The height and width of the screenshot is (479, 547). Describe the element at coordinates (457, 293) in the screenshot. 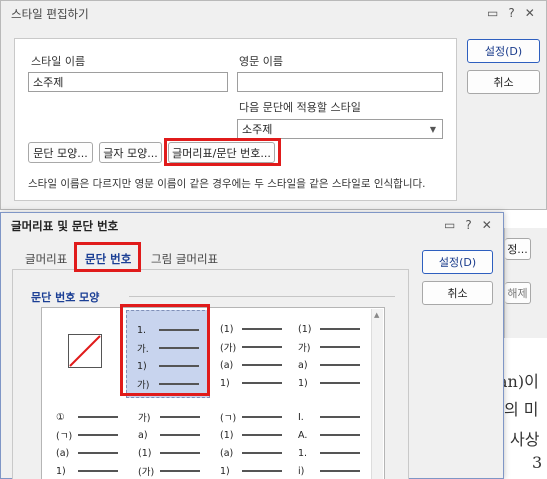

I see `bullet-cancel-button: 취소` at that location.